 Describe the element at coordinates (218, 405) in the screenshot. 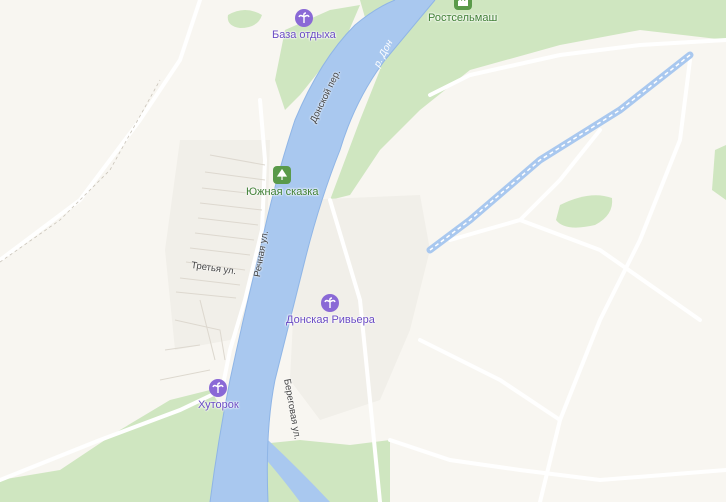

I see `poi-label: Хуторок` at that location.